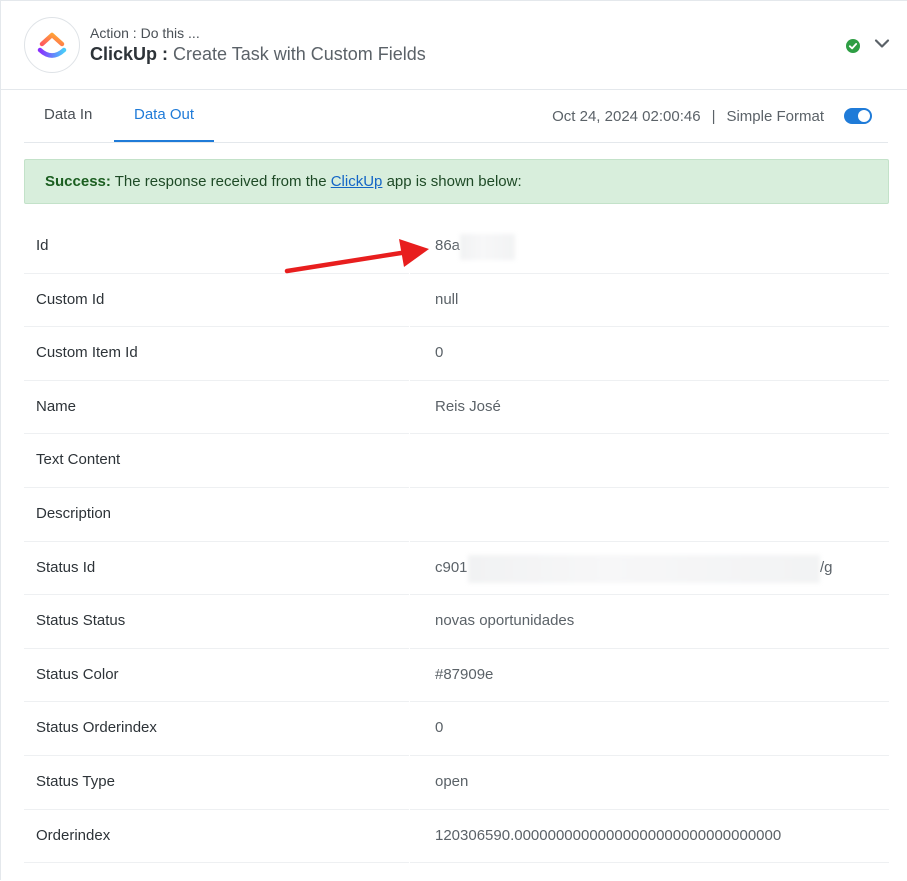 The height and width of the screenshot is (881, 907). I want to click on clickup-logo, so click(52, 45).